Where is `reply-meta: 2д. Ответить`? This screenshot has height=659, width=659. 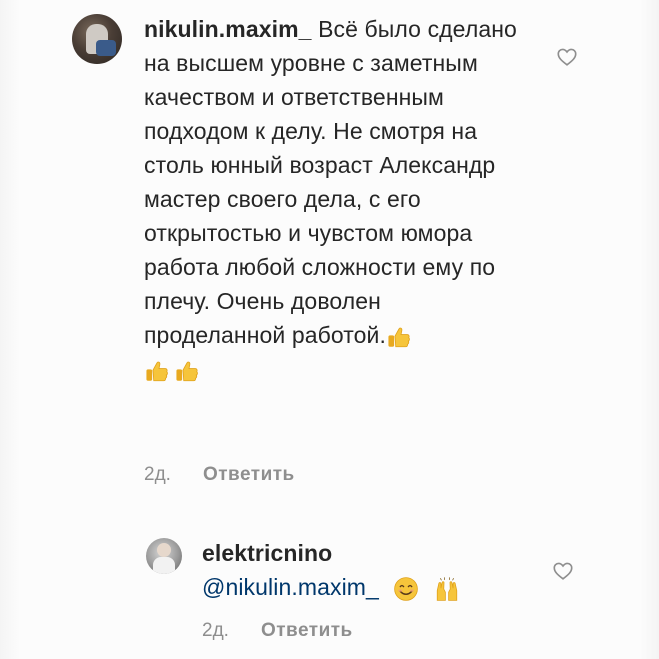 reply-meta: 2д. Ответить is located at coordinates (277, 631).